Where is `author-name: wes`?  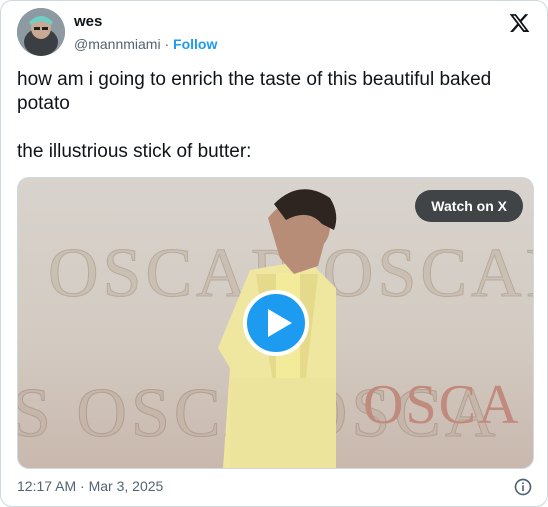 author-name: wes is located at coordinates (88, 21).